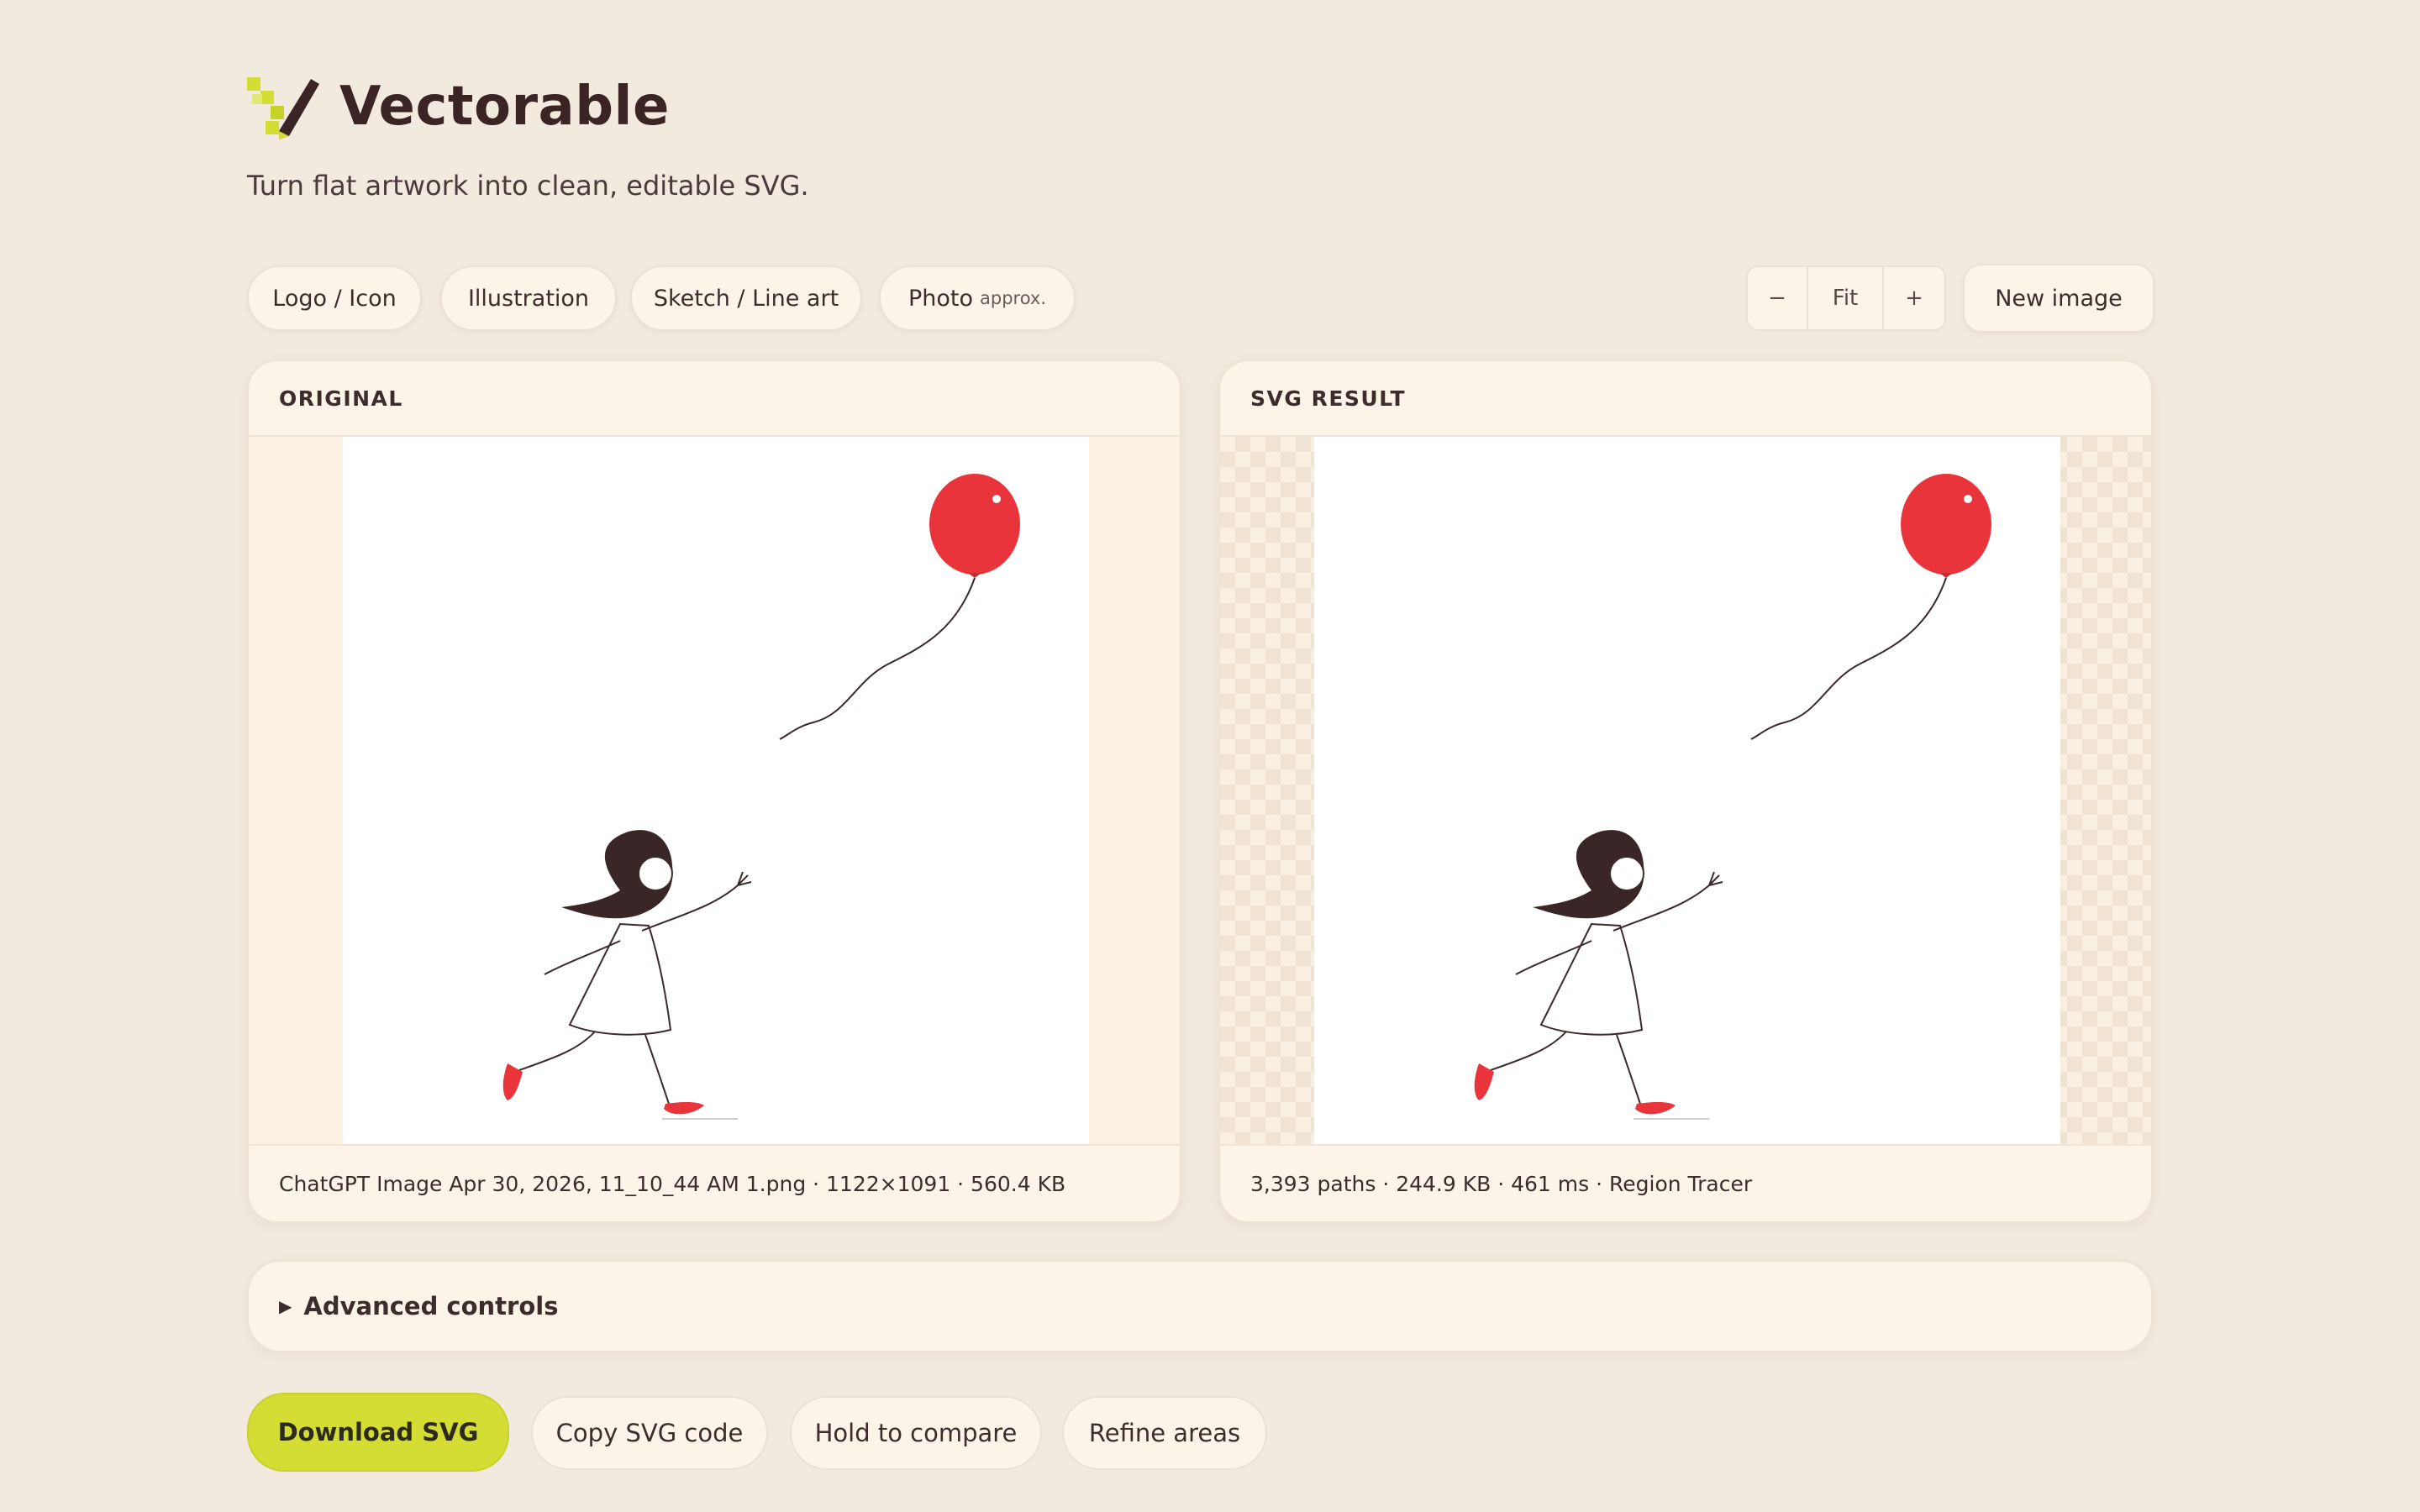 Image resolution: width=2420 pixels, height=1512 pixels. Describe the element at coordinates (1914, 298) in the screenshot. I see `zoom-in-button: +` at that location.